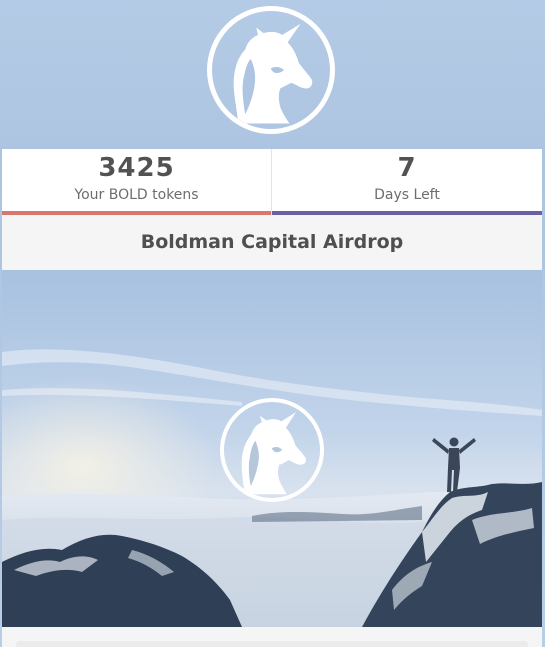  What do you see at coordinates (272, 637) in the screenshot?
I see `footer-strip` at bounding box center [272, 637].